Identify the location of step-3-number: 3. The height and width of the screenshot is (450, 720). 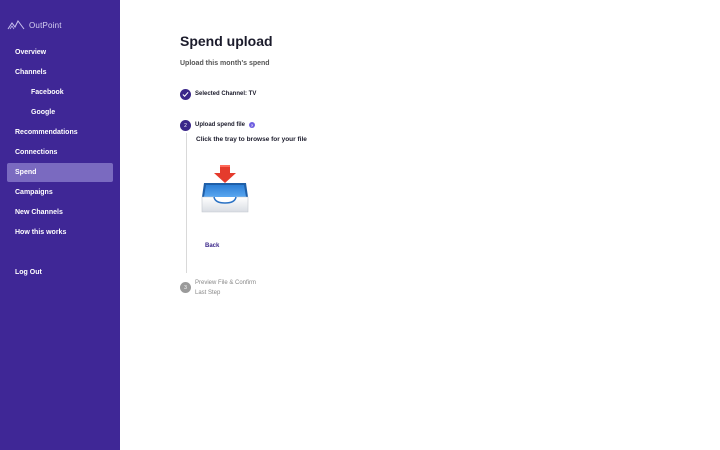
(185, 287).